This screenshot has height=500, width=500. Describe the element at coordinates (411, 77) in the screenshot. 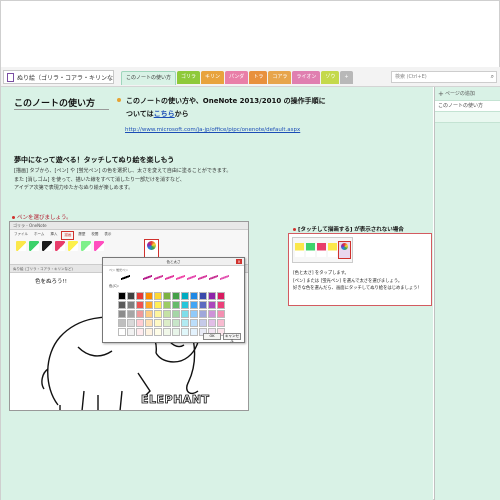

I see `search-placeholder: 検索 (Ctrl+E)` at that location.